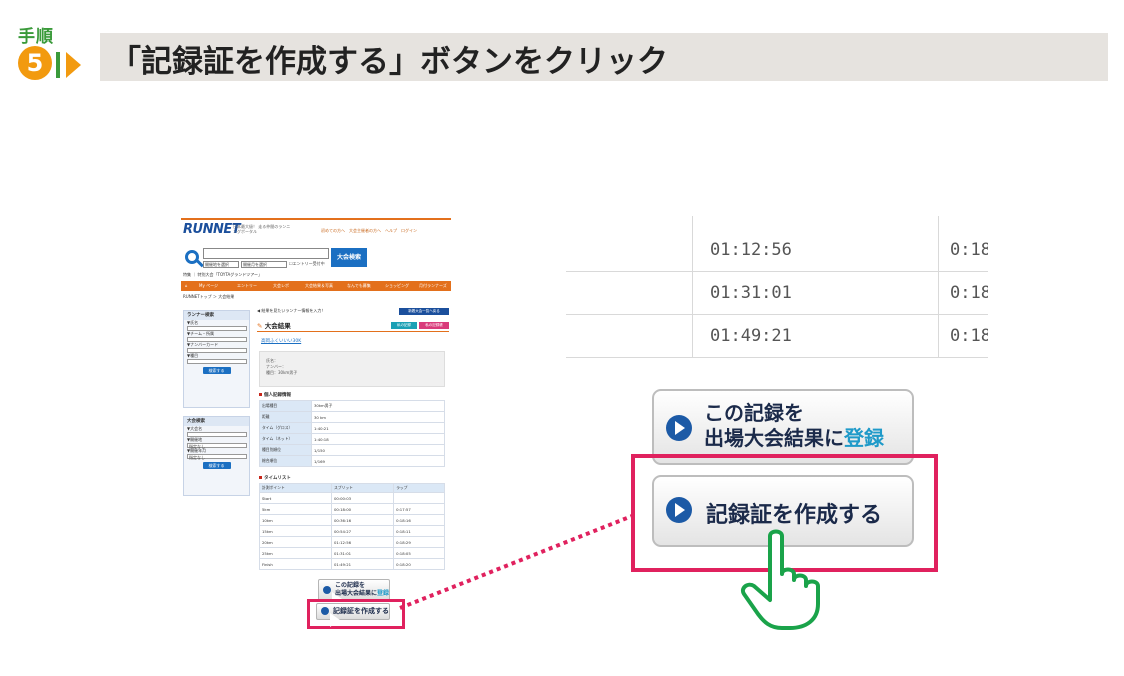 The height and width of the screenshot is (676, 1124). I want to click on table-row: 距離 30 km, so click(352, 417).